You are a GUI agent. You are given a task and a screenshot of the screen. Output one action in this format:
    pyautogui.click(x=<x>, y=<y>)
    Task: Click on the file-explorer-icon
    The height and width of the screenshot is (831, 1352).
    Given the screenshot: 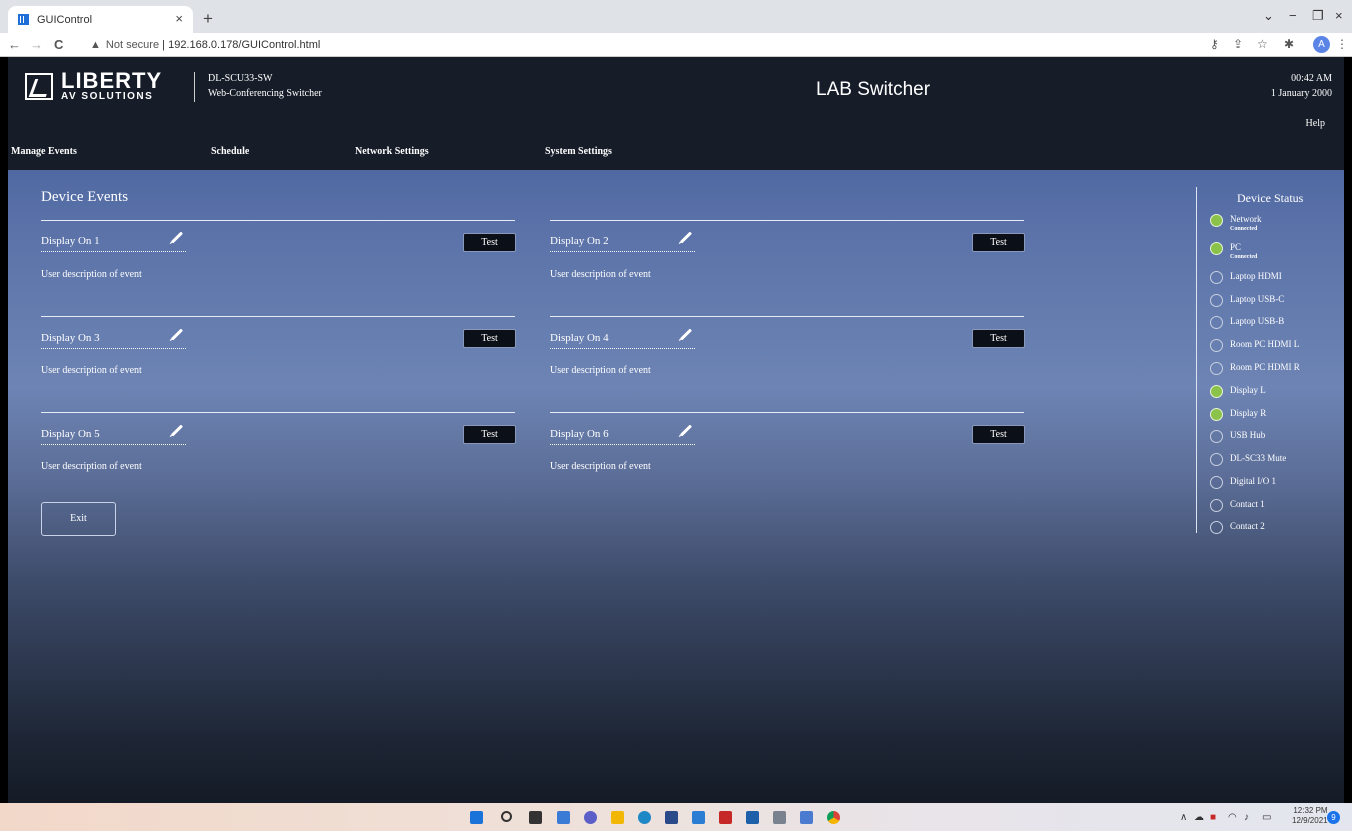 What is the action you would take?
    pyautogui.click(x=617, y=817)
    